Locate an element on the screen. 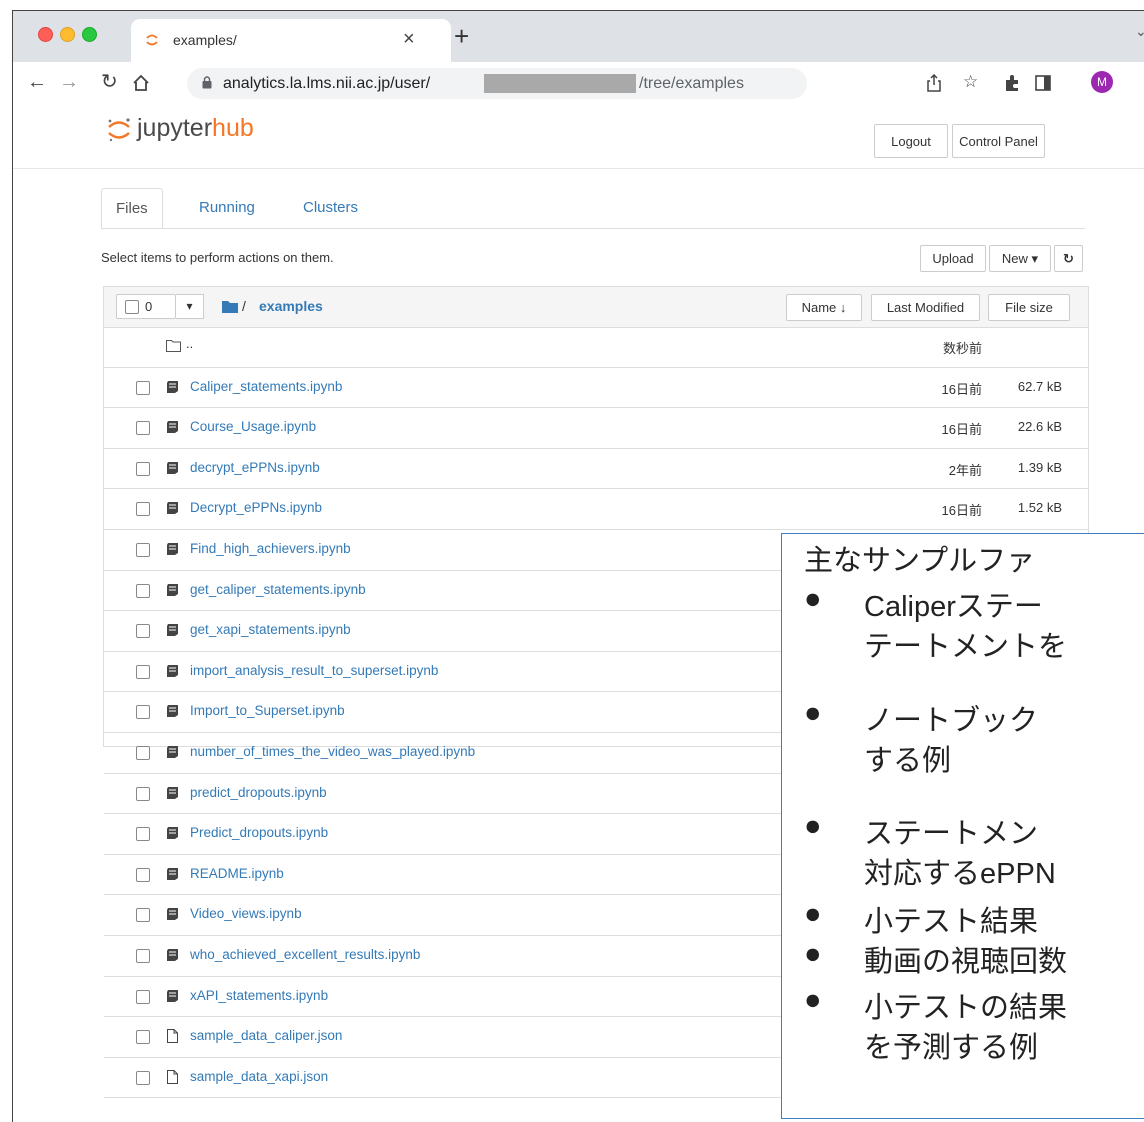 This screenshot has height=1122, width=1144. bullet-line1: 小テスト結果 is located at coordinates (951, 922).